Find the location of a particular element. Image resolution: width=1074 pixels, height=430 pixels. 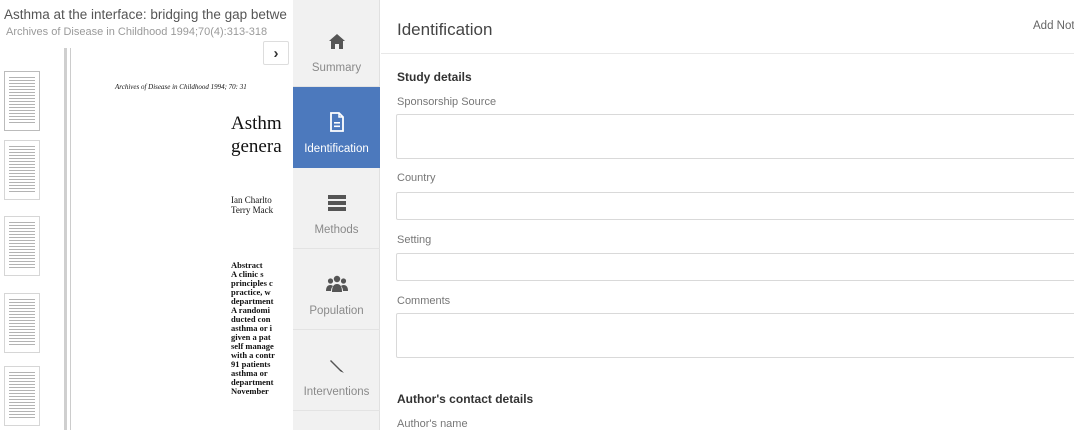

section-heading-author-contact: Author's contact details is located at coordinates (465, 399).